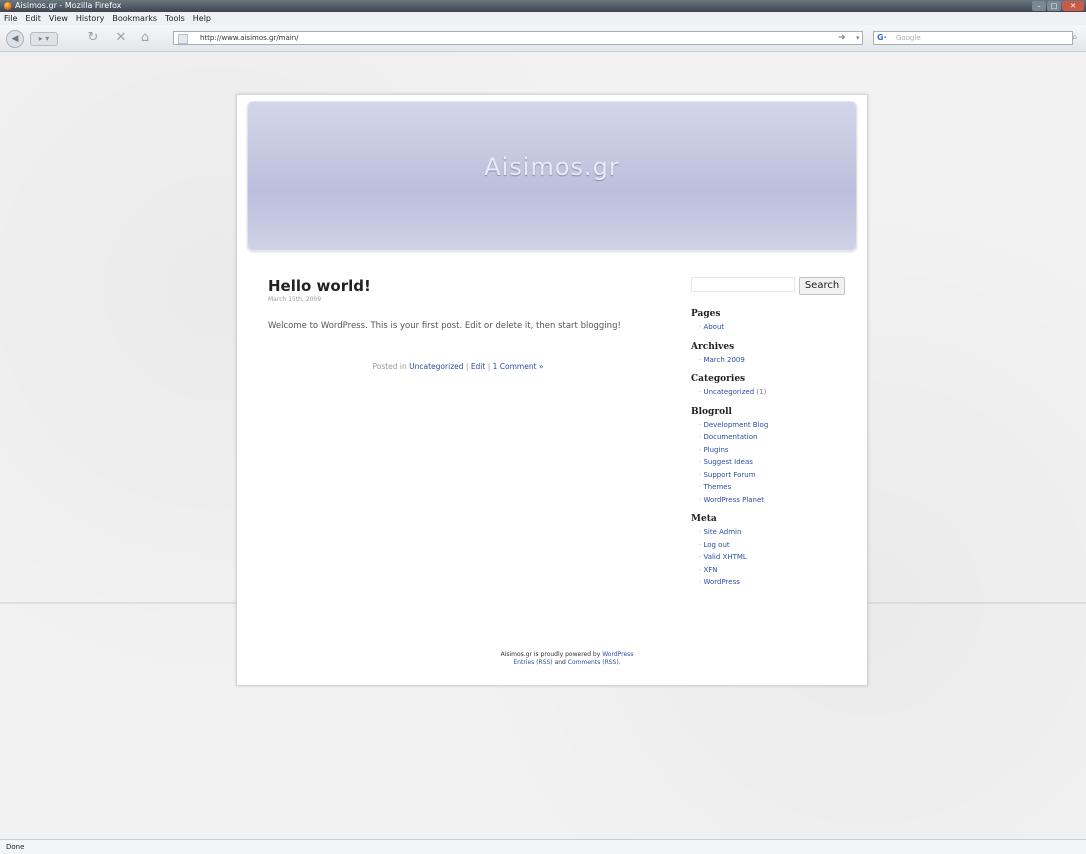  Describe the element at coordinates (882, 38) in the screenshot. I see `google-icon: G·` at that location.